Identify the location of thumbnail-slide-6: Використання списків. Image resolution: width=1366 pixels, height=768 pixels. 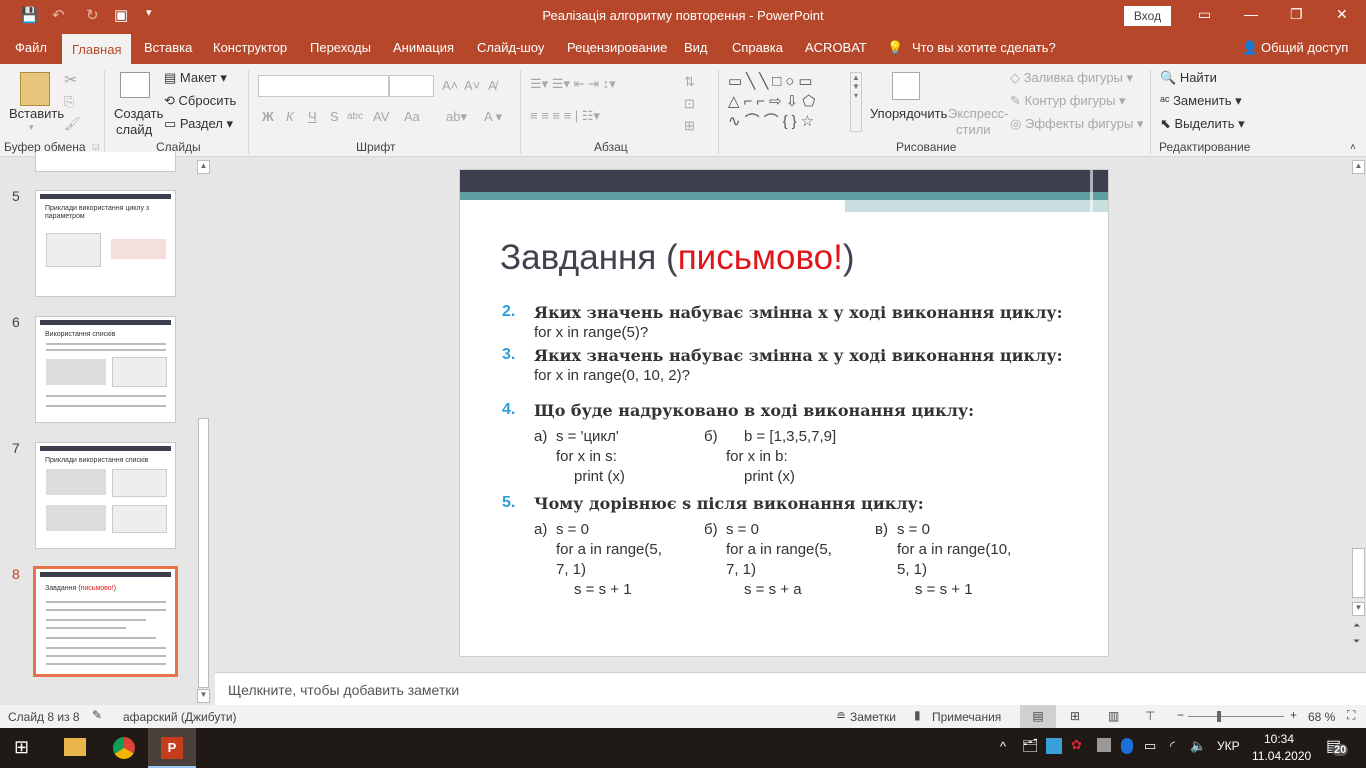
(105, 369).